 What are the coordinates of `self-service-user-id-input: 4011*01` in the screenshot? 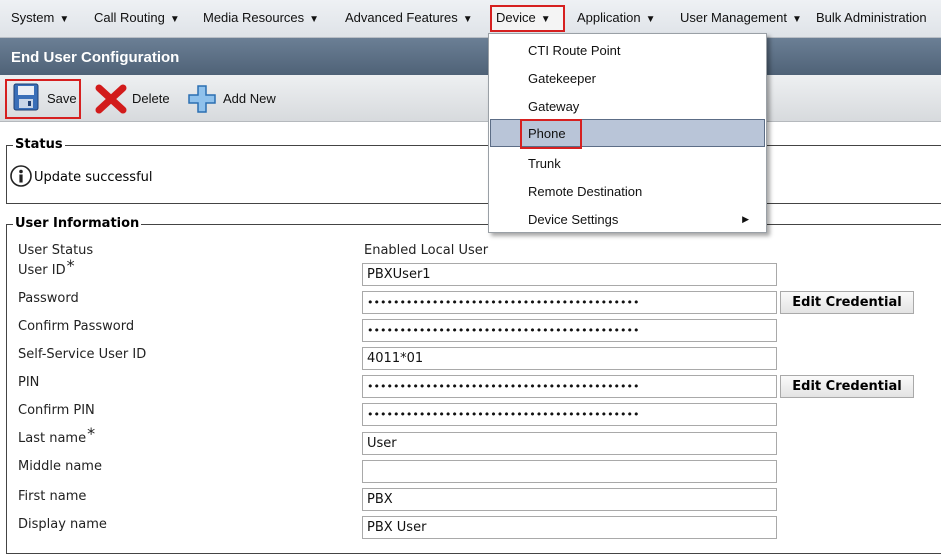 It's located at (569, 358).